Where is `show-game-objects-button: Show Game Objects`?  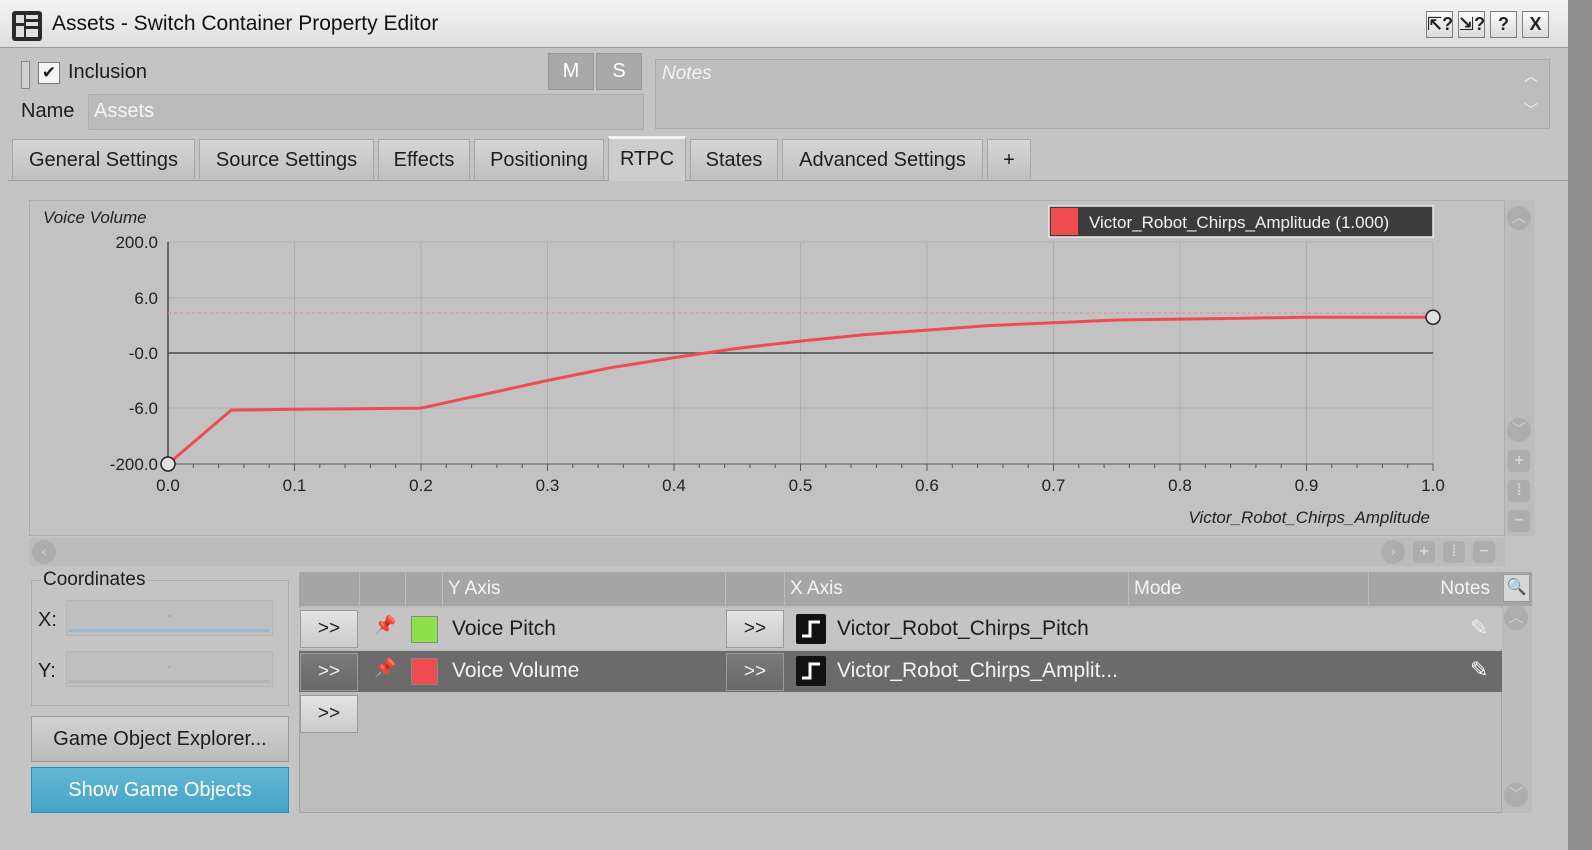 show-game-objects-button: Show Game Objects is located at coordinates (160, 790).